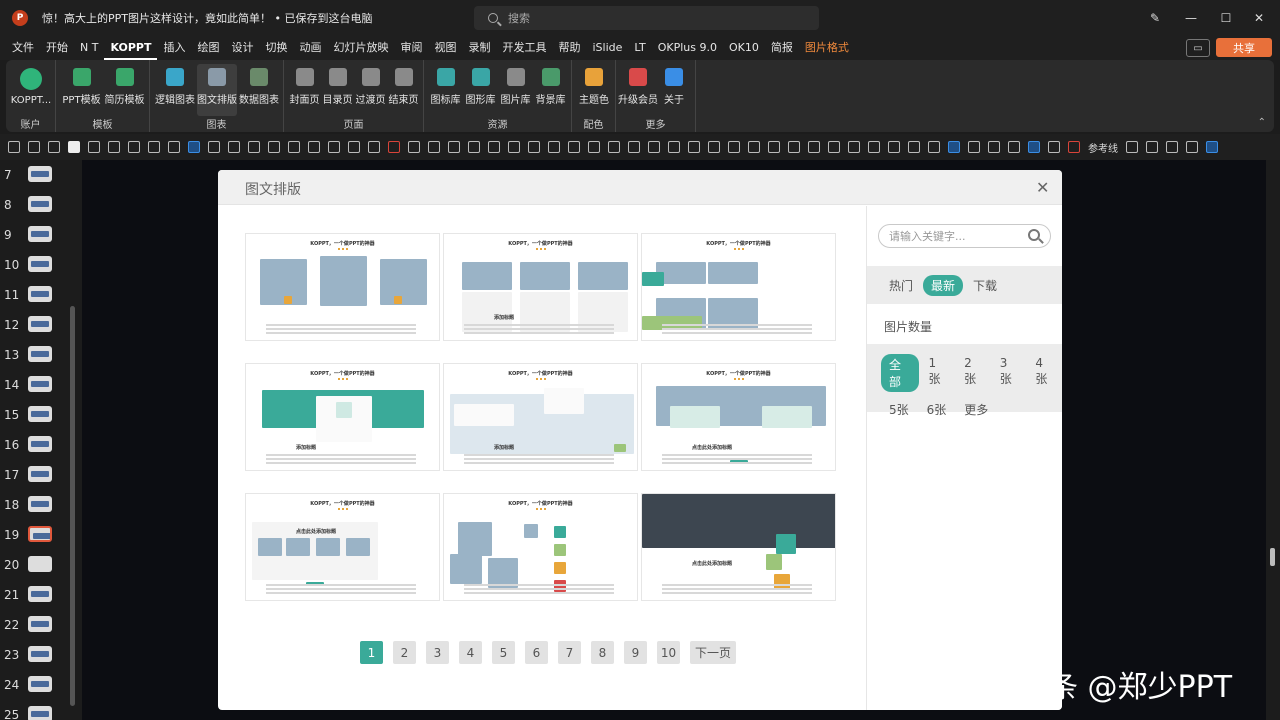 The image size is (1280, 720). I want to click on menu-tab-16: LT, so click(639, 48).